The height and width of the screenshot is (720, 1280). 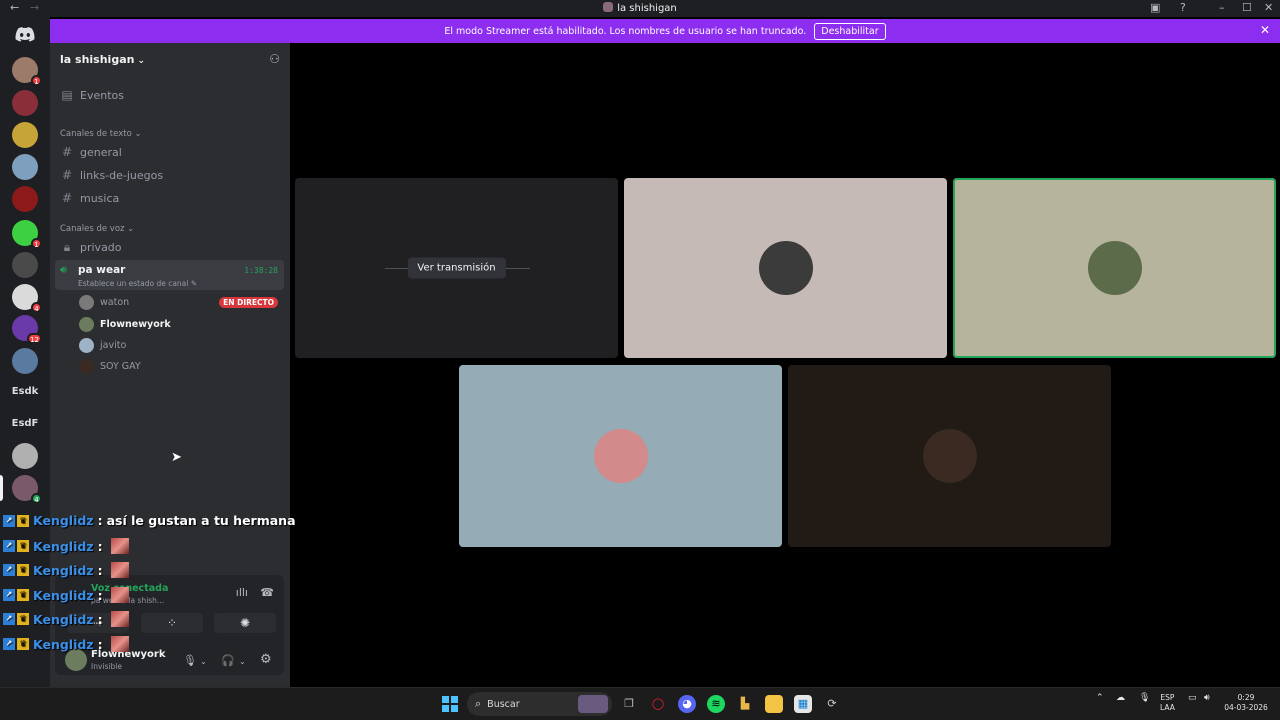 I want to click on inbox-icon: ▣, so click(x=1155, y=7).